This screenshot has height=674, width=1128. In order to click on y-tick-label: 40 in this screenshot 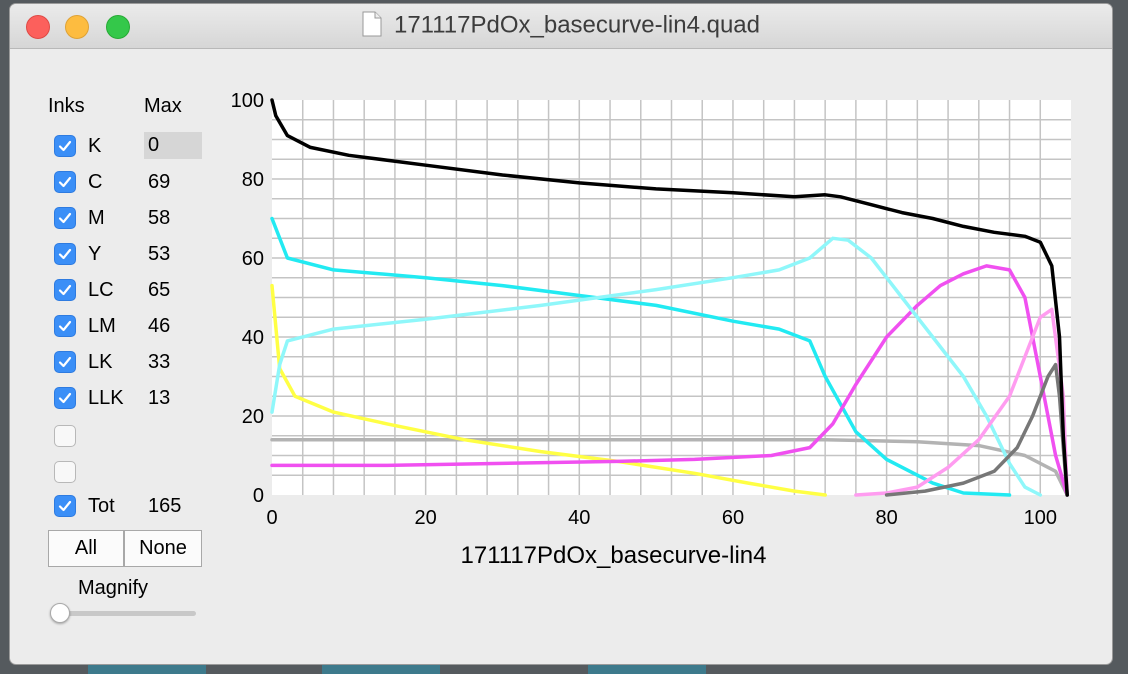, I will do `click(253, 338)`.